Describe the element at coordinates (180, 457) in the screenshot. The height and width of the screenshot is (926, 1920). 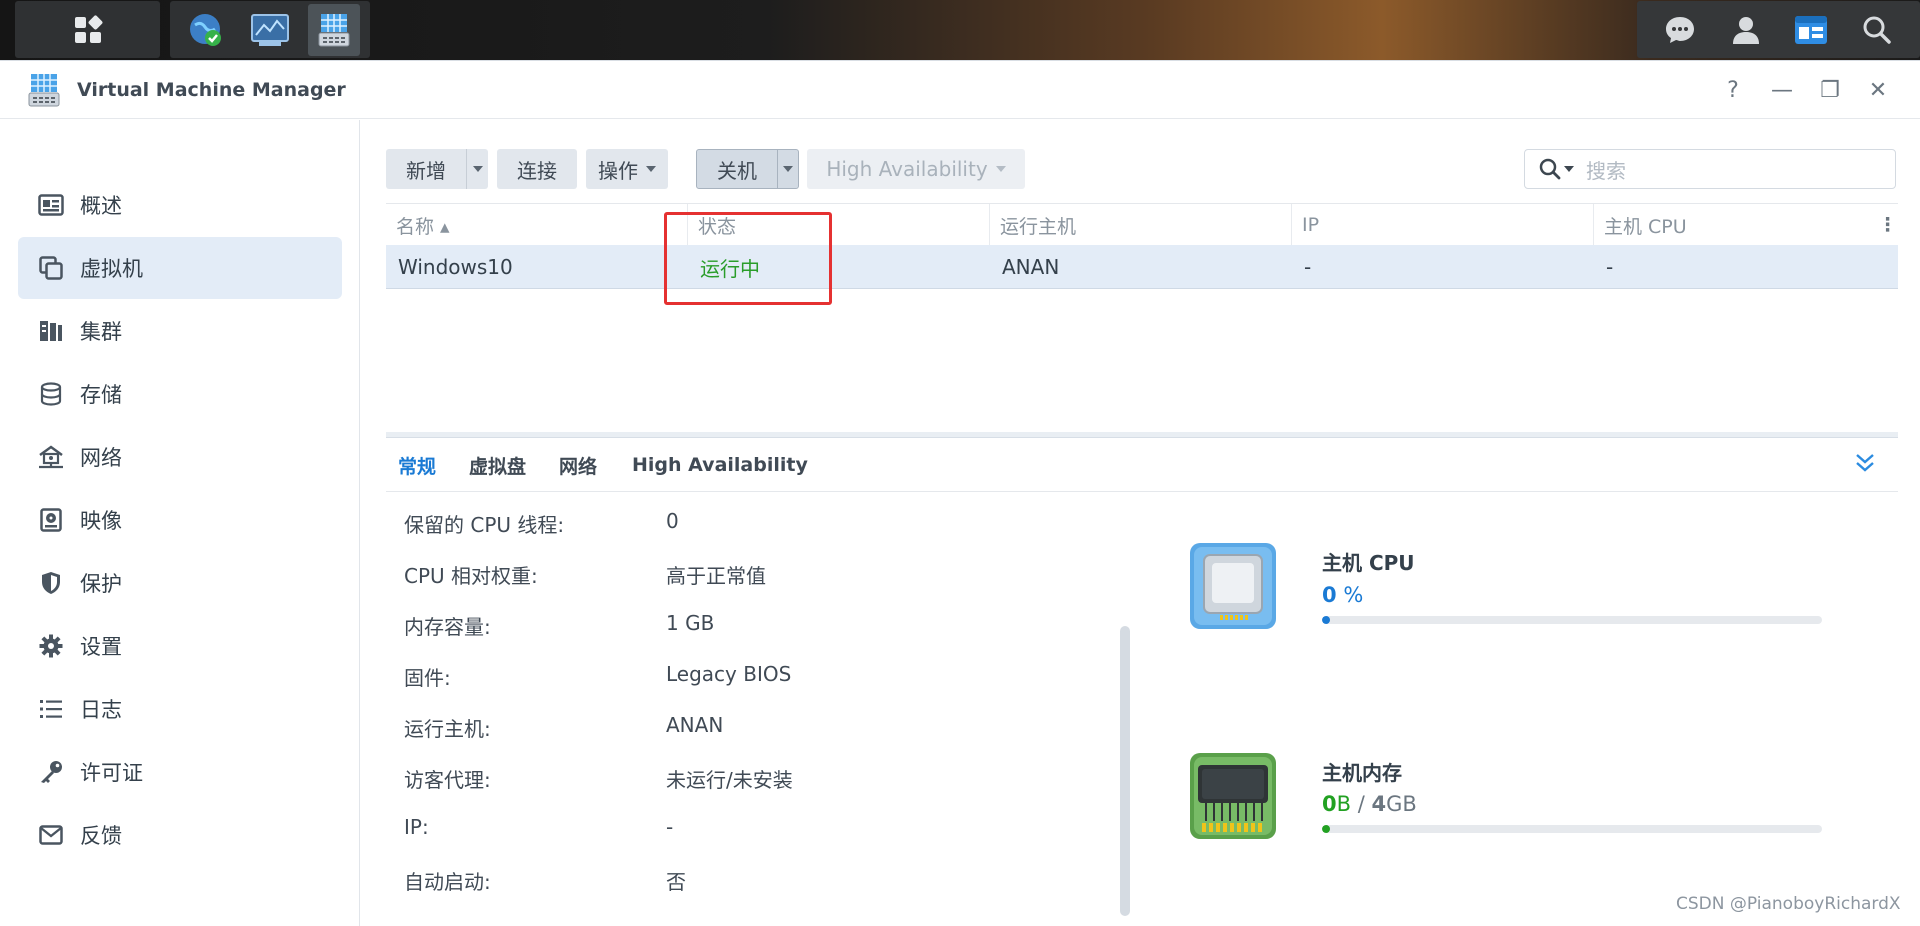
I see `sidebar-item-network: 网络` at that location.